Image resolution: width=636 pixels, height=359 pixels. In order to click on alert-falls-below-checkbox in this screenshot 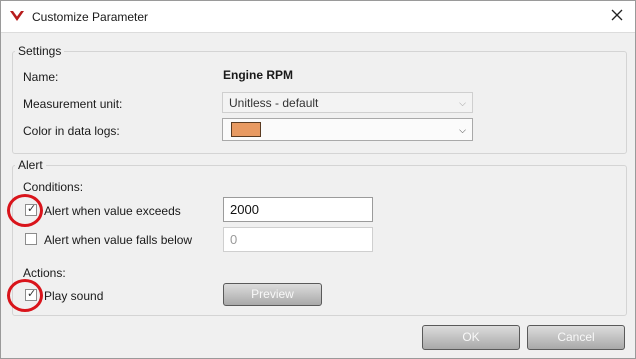, I will do `click(31, 239)`.